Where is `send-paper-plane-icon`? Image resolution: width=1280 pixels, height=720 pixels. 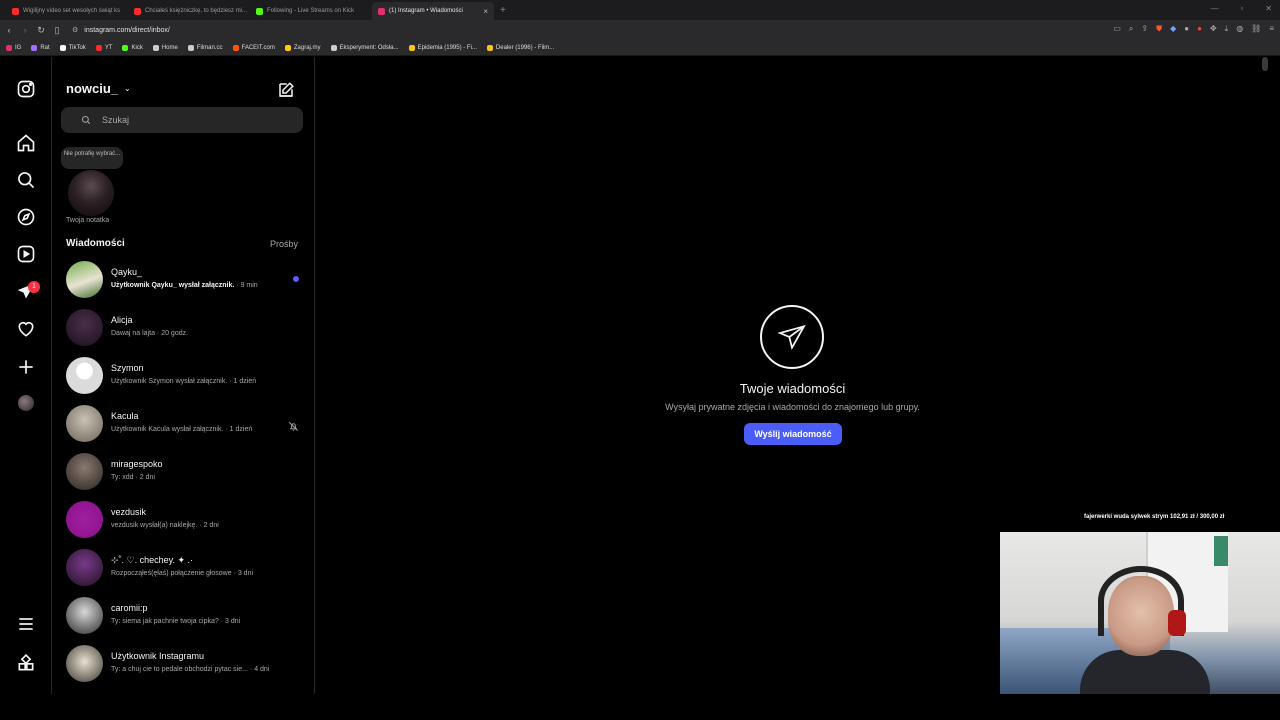 send-paper-plane-icon is located at coordinates (791, 337).